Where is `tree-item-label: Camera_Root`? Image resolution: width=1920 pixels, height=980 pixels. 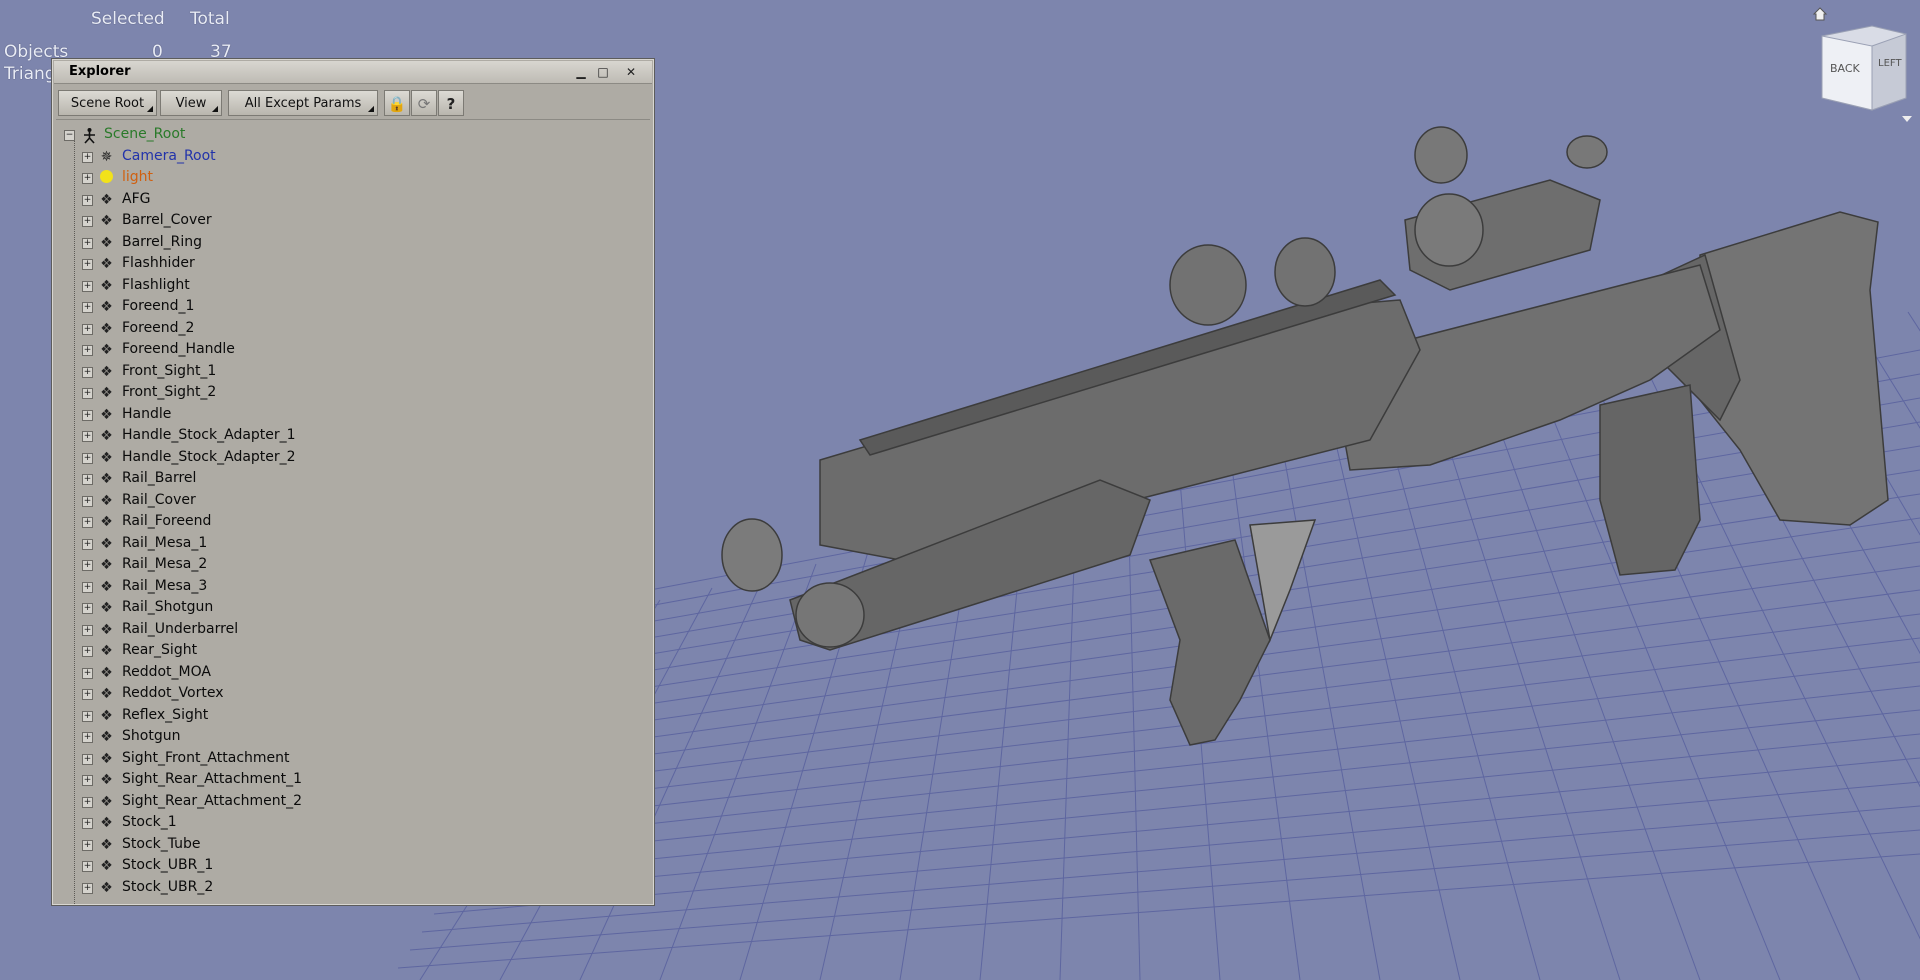 tree-item-label: Camera_Root is located at coordinates (169, 155).